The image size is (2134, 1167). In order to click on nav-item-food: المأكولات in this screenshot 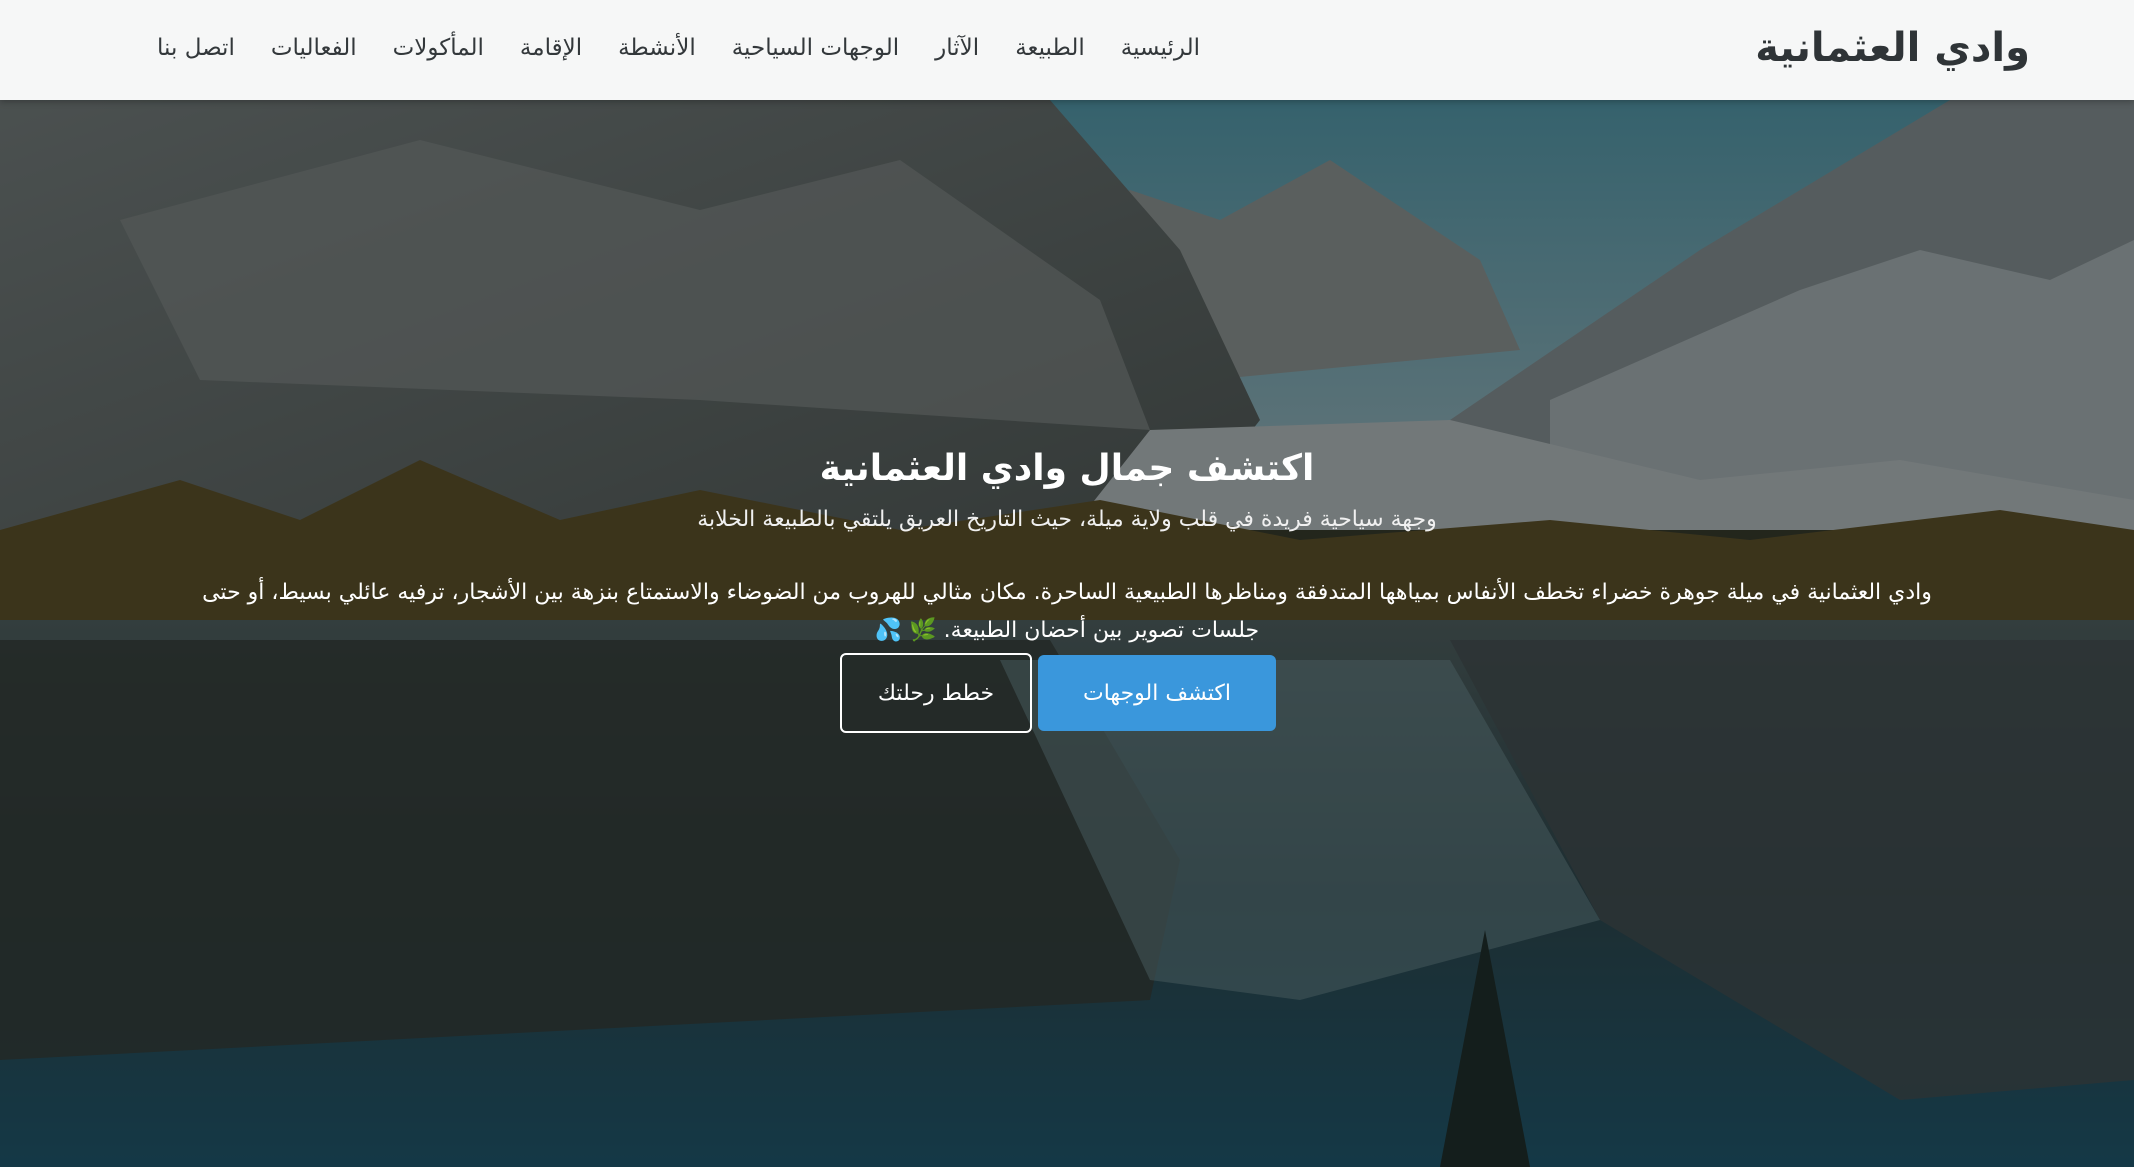, I will do `click(438, 48)`.